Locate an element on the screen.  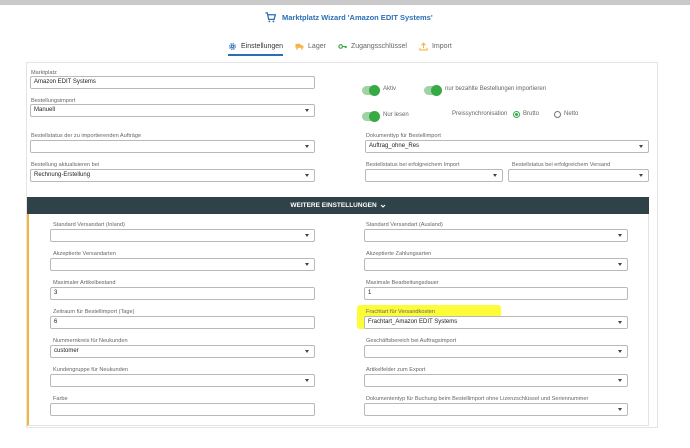
field-label: Nummernkreis für Neukunden is located at coordinates (90, 341).